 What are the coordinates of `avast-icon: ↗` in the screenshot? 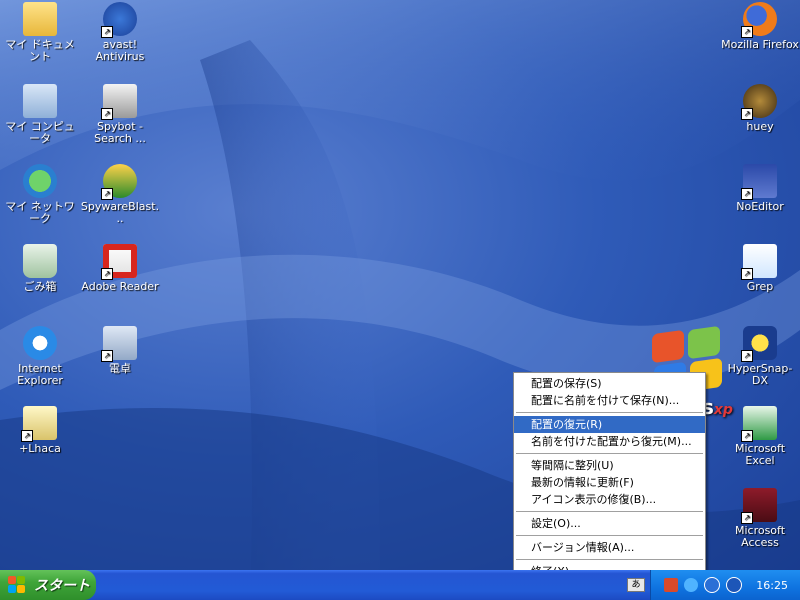 It's located at (119, 20).